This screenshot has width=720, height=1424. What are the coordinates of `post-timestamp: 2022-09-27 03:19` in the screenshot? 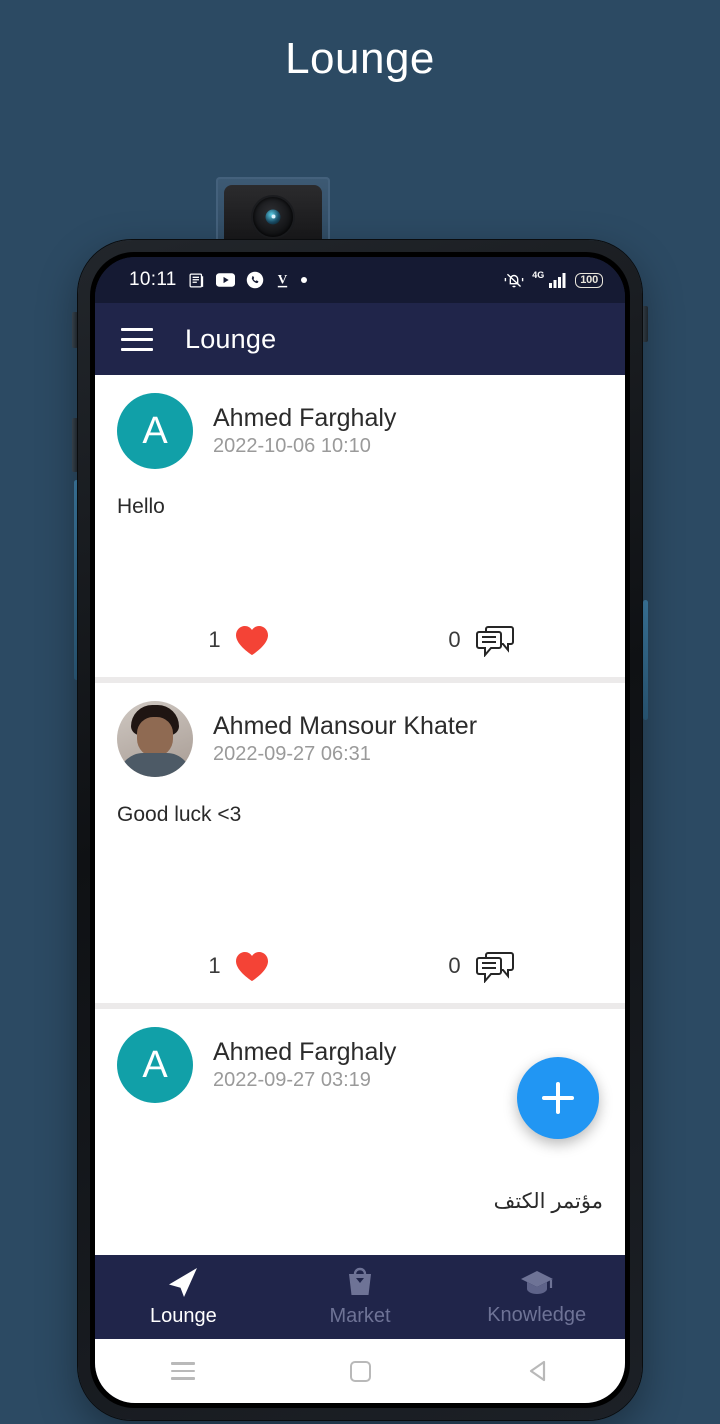 It's located at (292, 1080).